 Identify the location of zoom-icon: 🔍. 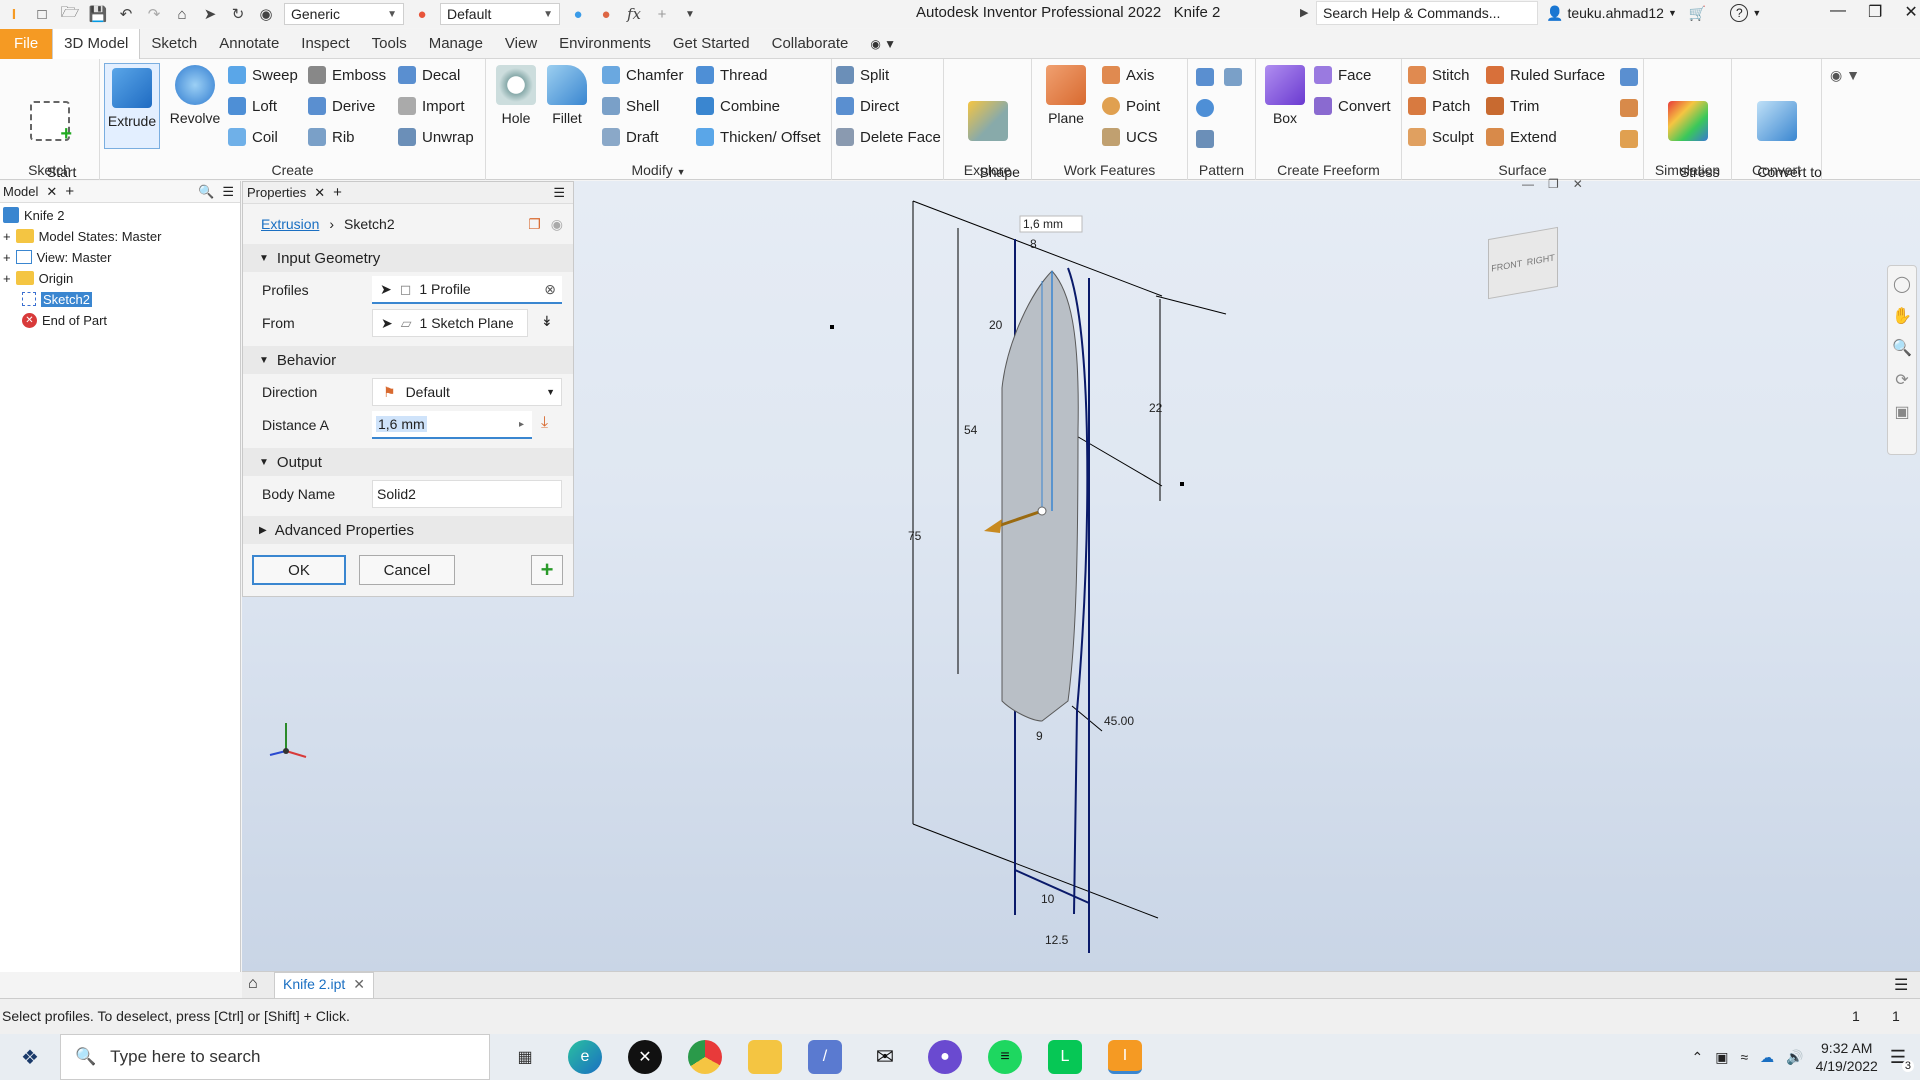
(1902, 348).